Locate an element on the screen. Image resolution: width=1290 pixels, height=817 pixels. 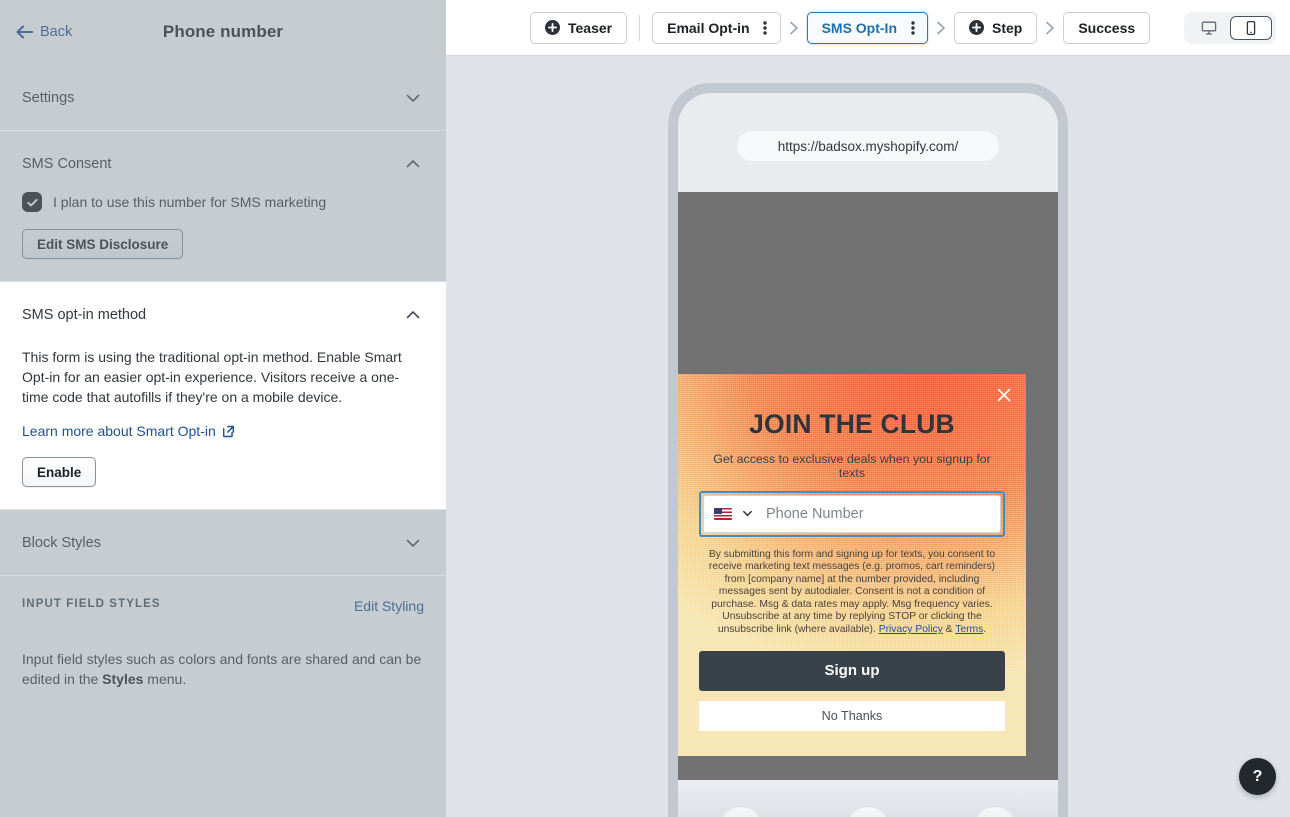
section-block-styles-header: Block Styles is located at coordinates (223, 542).